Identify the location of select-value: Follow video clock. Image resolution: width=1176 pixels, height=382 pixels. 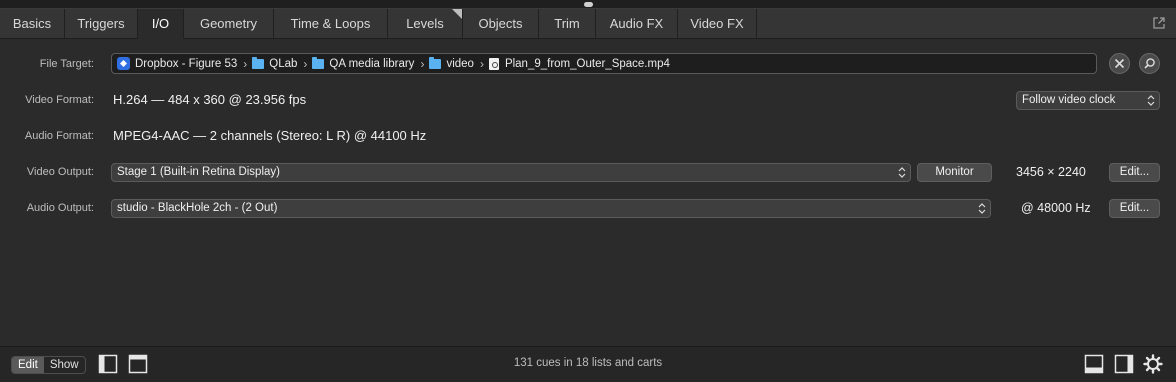
(1069, 100).